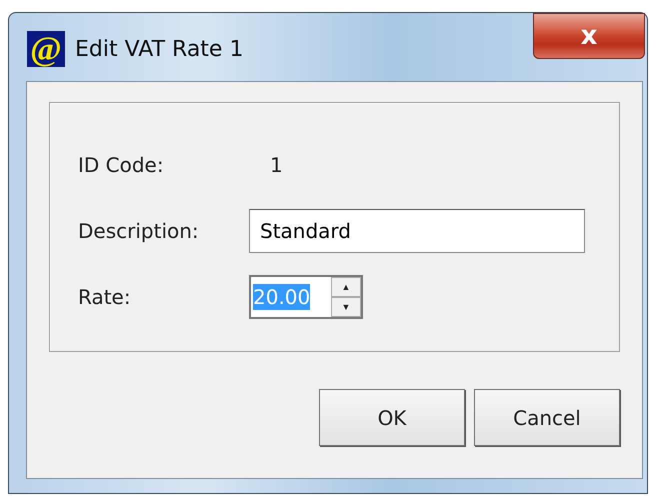  I want to click on at-sign-icon: @, so click(46, 49).